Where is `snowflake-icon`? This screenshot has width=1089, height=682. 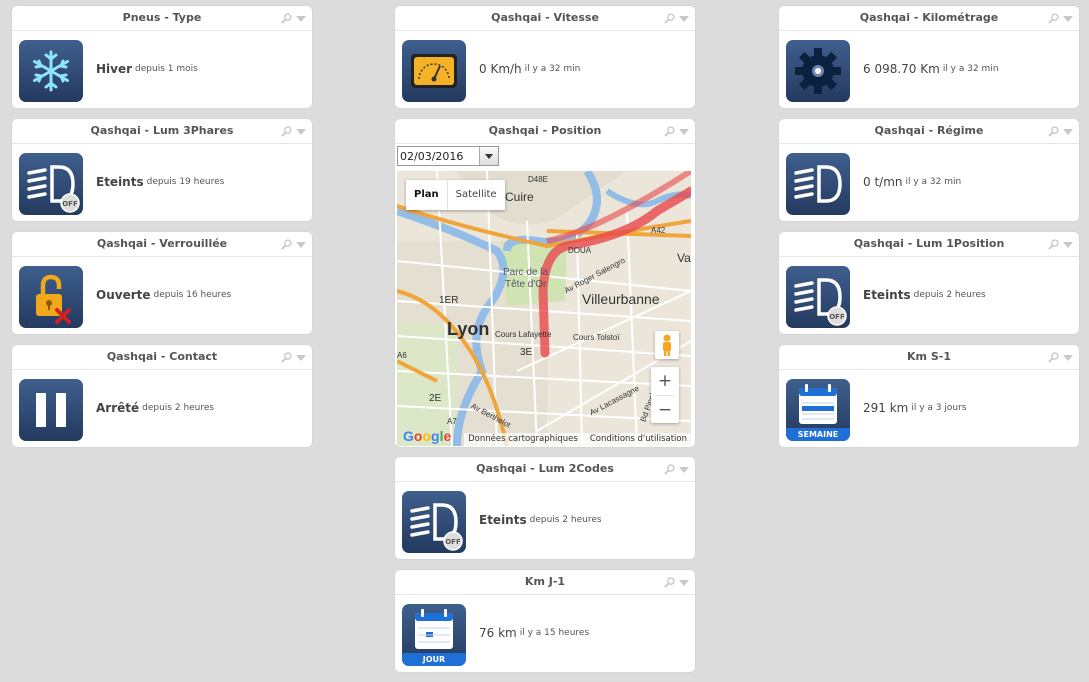 snowflake-icon is located at coordinates (51, 71).